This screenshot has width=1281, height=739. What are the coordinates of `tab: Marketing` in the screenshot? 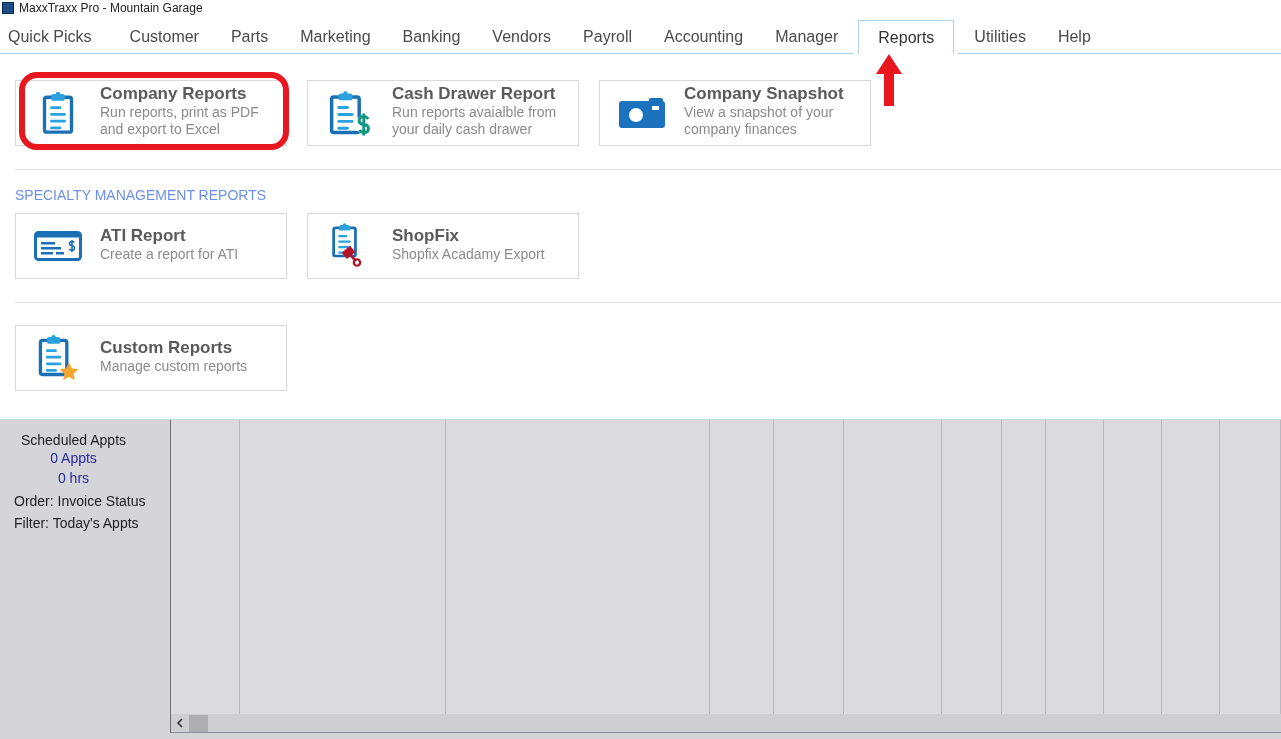 It's located at (335, 37).